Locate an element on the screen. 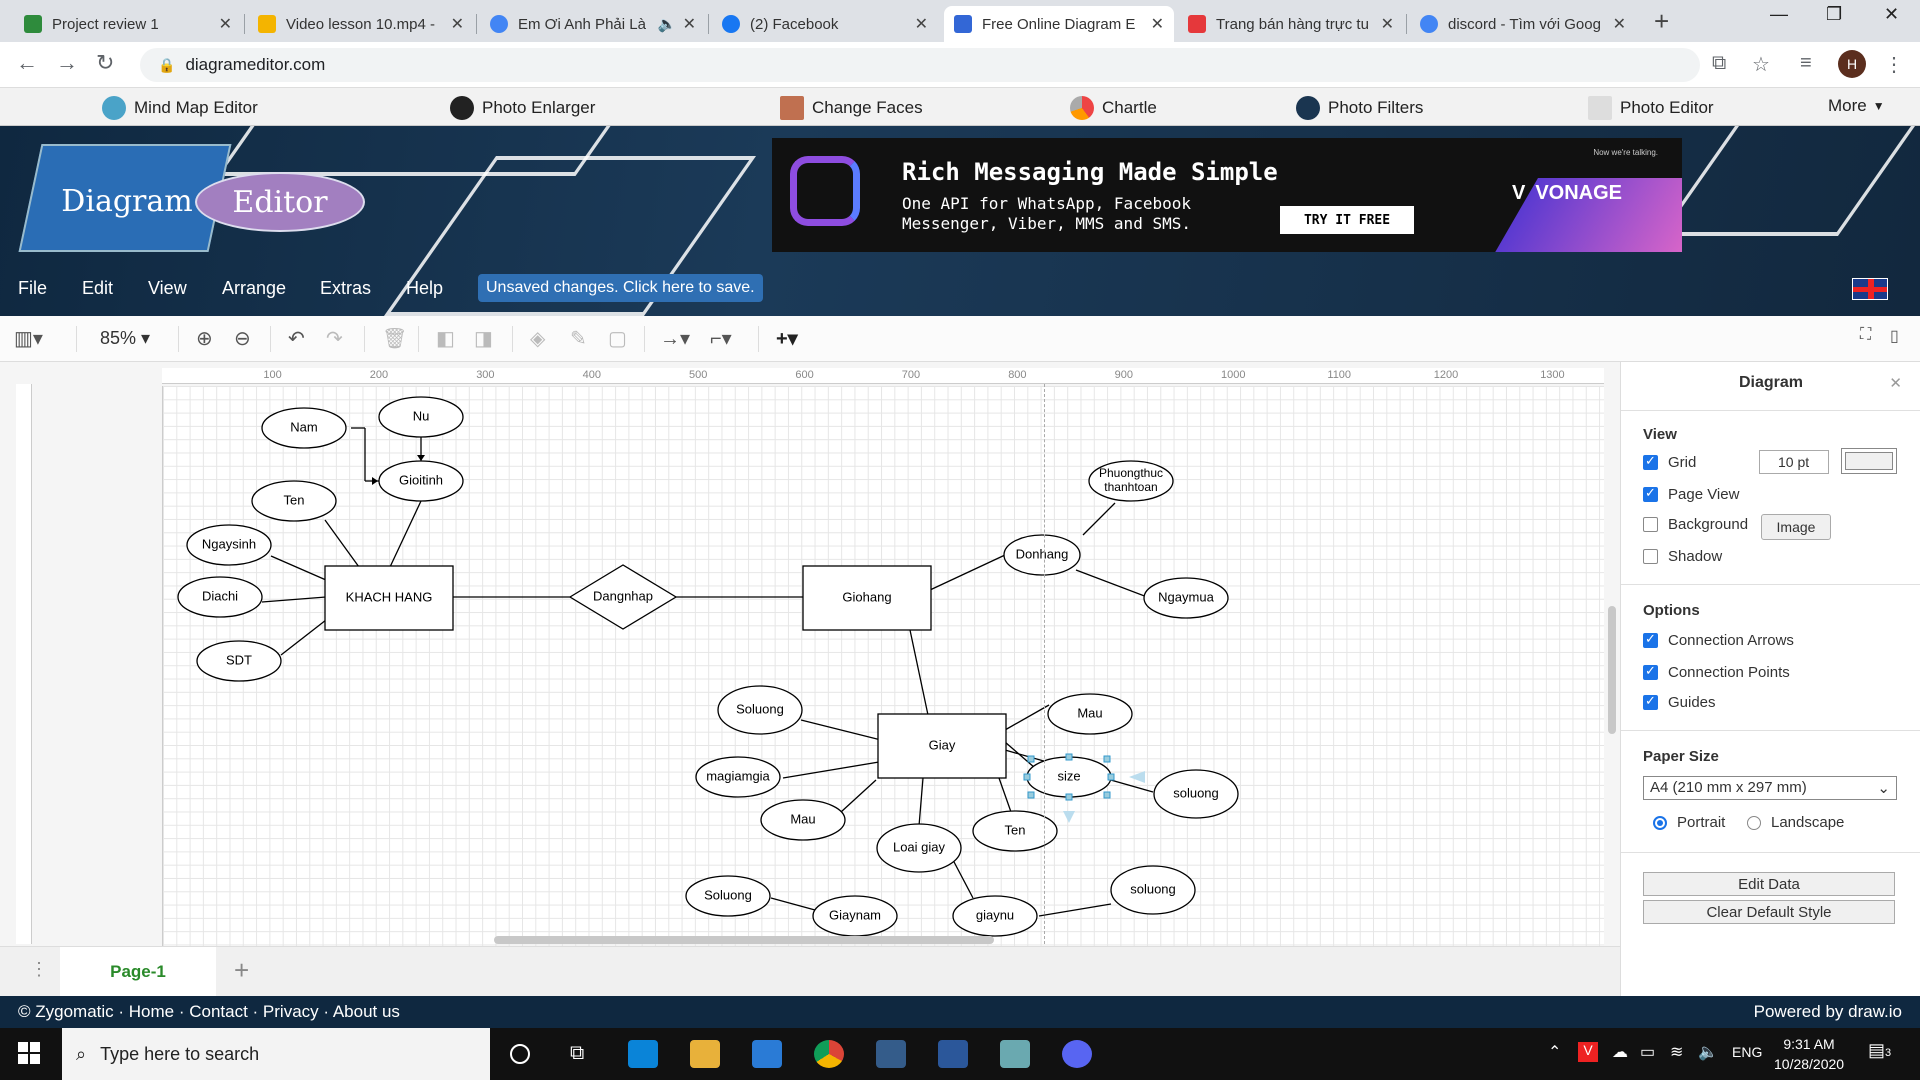  avatar: H is located at coordinates (1852, 64).